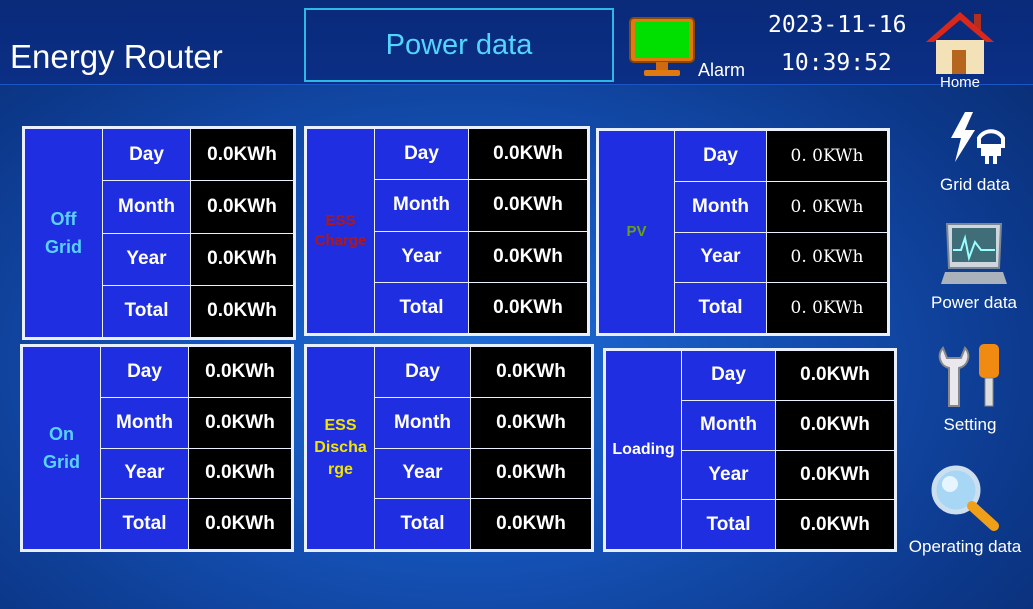  Describe the element at coordinates (827, 308) in the screenshot. I see `value-total: 0. 0KWh` at that location.